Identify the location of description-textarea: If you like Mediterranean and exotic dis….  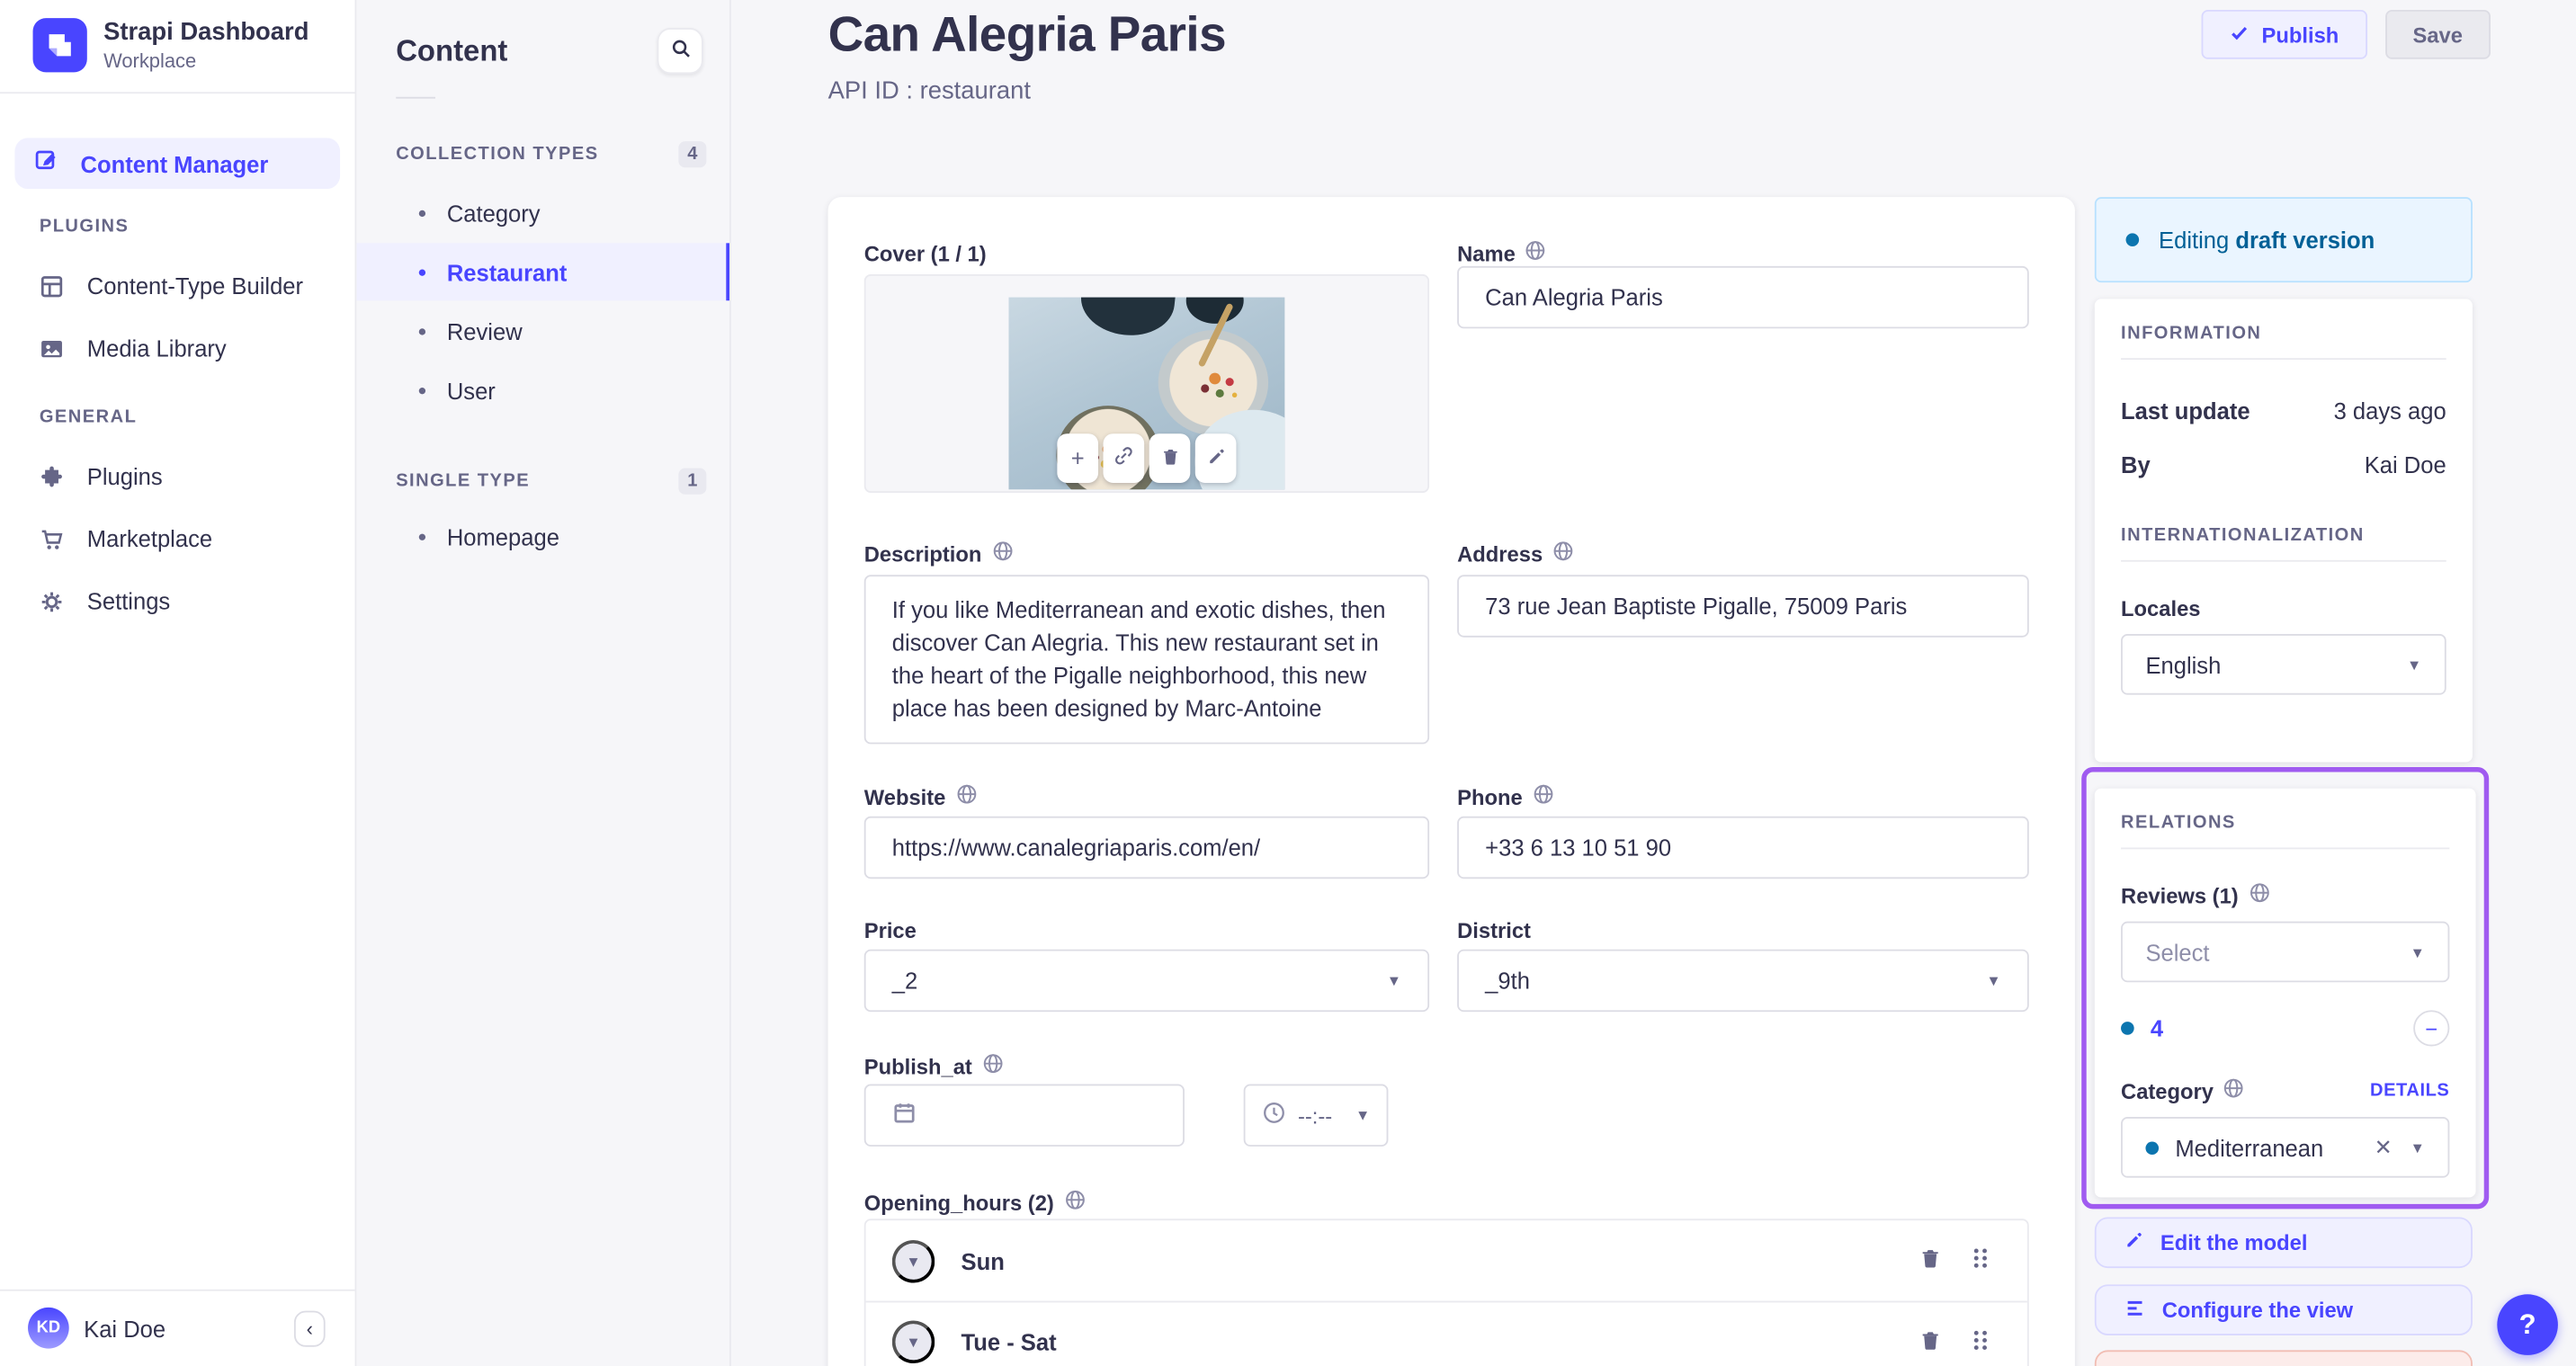
(1146, 660).